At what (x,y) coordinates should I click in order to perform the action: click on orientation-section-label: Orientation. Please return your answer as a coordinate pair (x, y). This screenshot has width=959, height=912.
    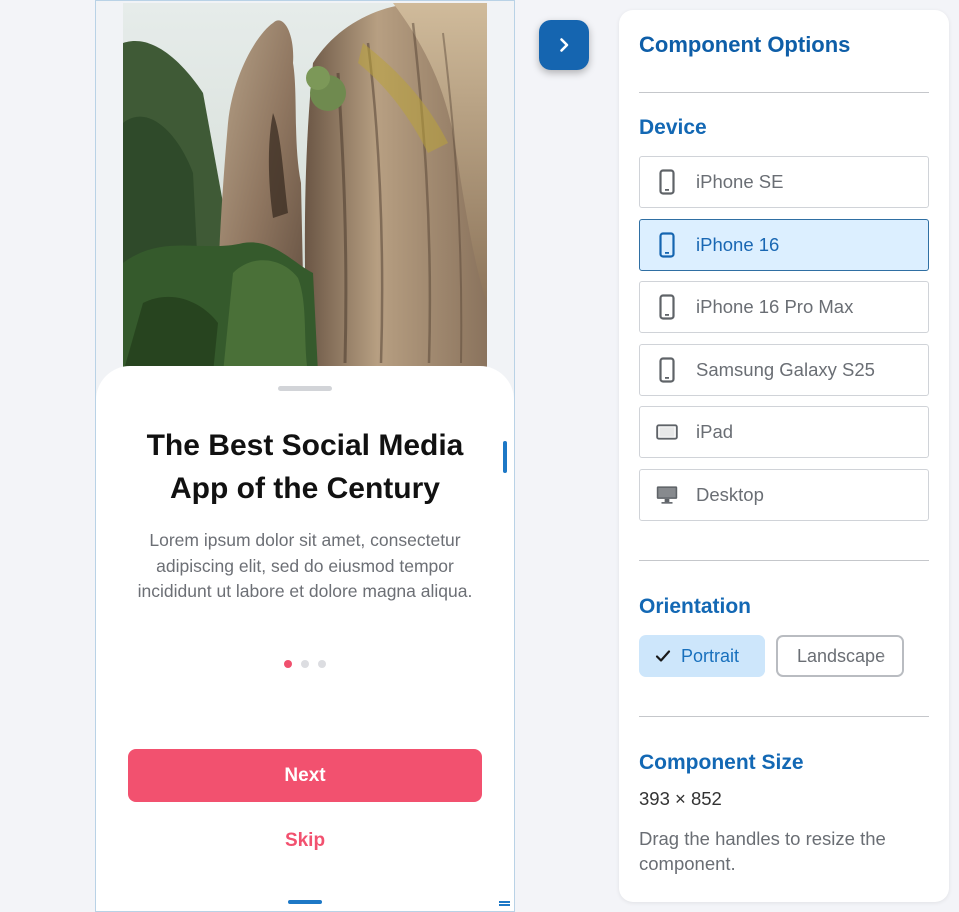
    Looking at the image, I should click on (695, 606).